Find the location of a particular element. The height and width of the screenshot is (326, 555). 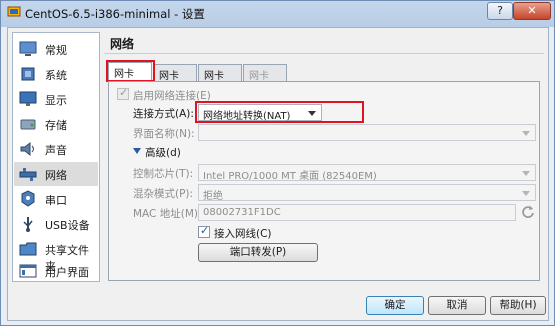

refresh-icon is located at coordinates (528, 212).